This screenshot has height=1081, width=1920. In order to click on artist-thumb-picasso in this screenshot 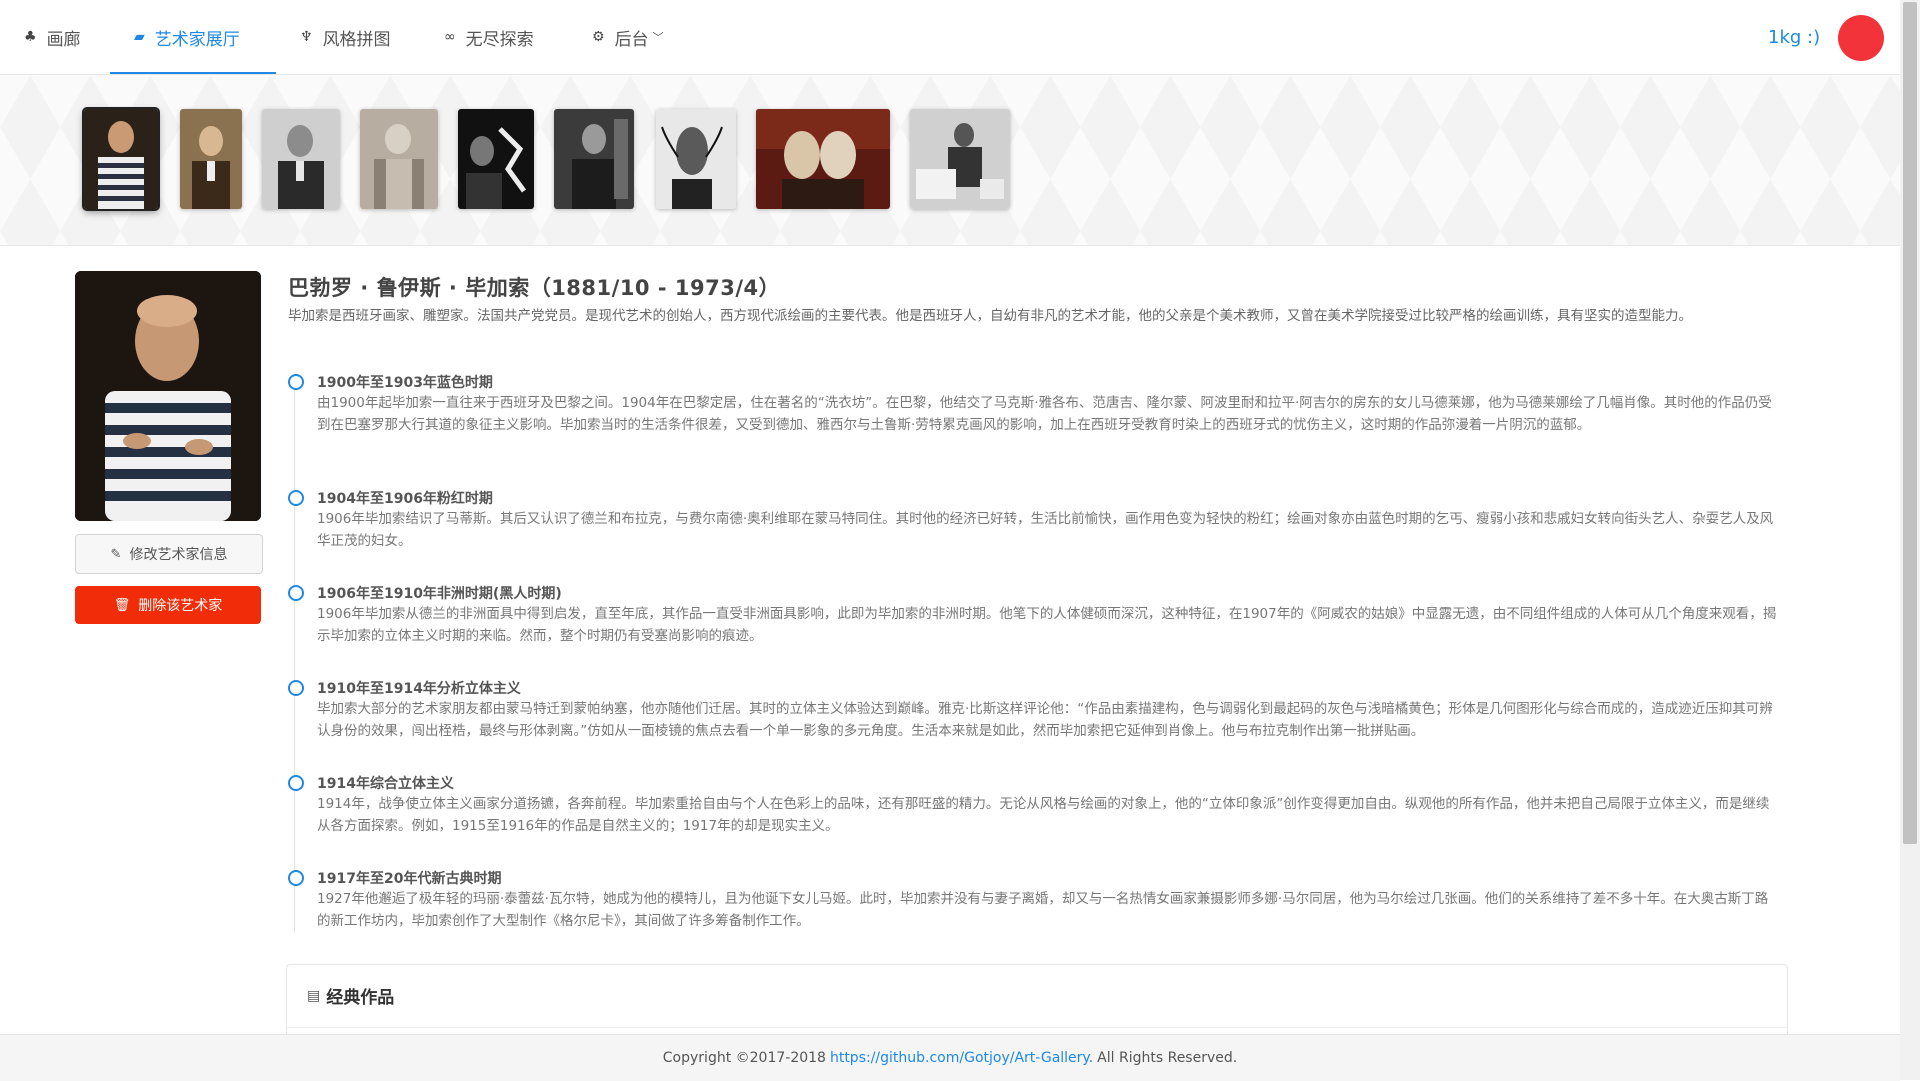, I will do `click(121, 159)`.